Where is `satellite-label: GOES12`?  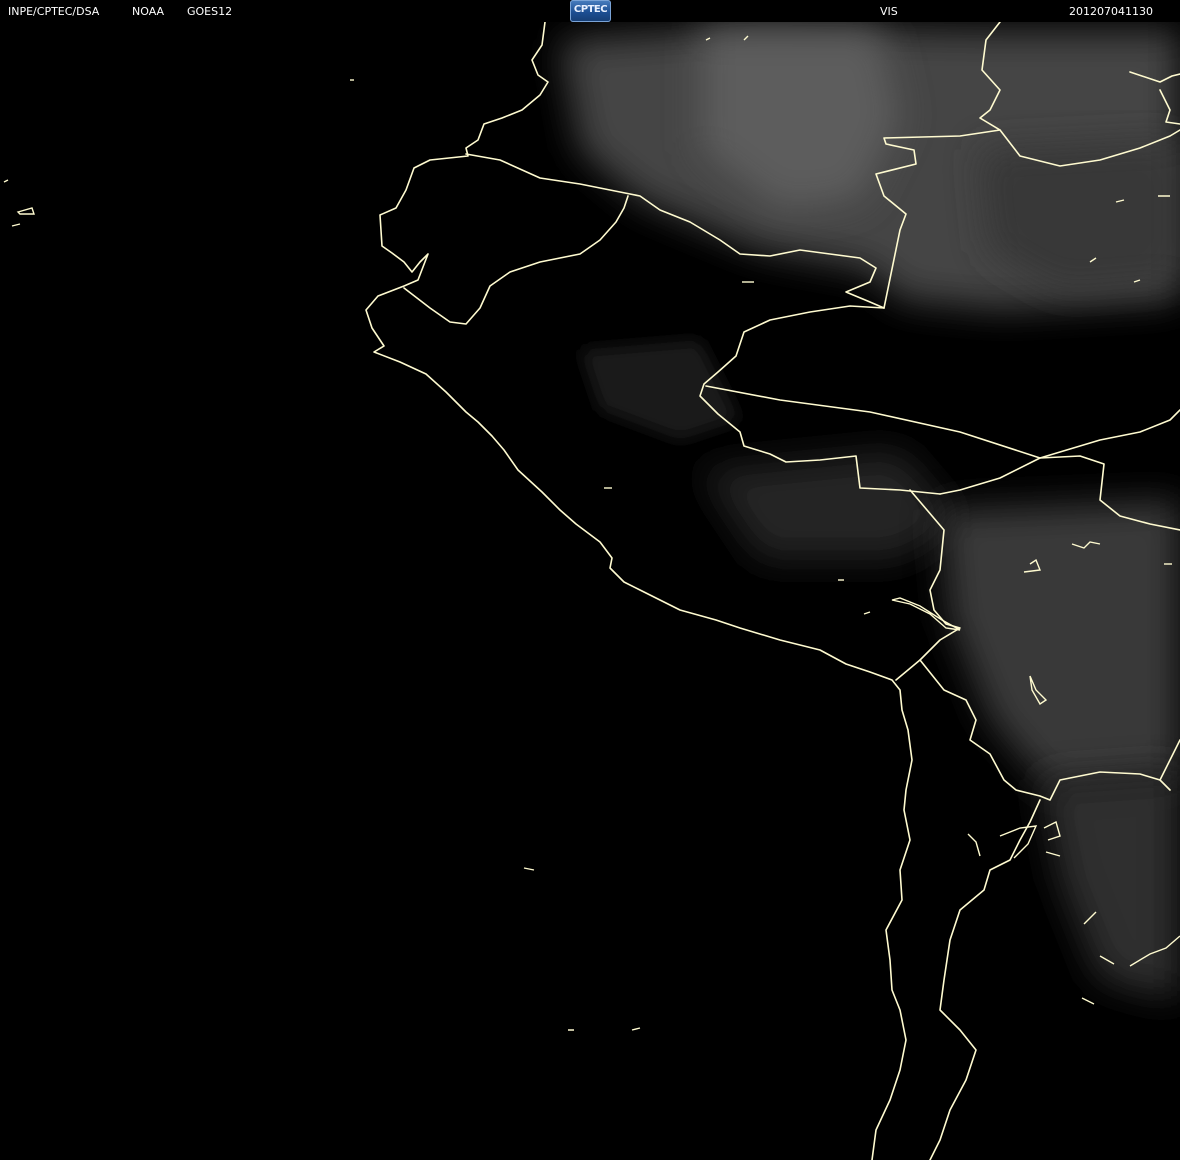 satellite-label: GOES12 is located at coordinates (210, 11).